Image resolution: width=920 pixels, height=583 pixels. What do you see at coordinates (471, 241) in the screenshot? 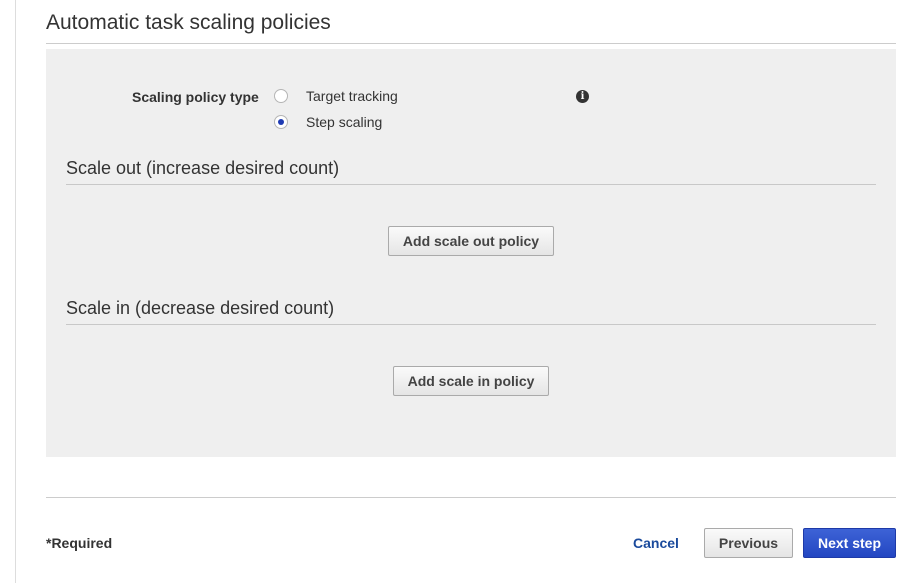
I see `add-scale-out-policy-button: Add scale out policy` at bounding box center [471, 241].